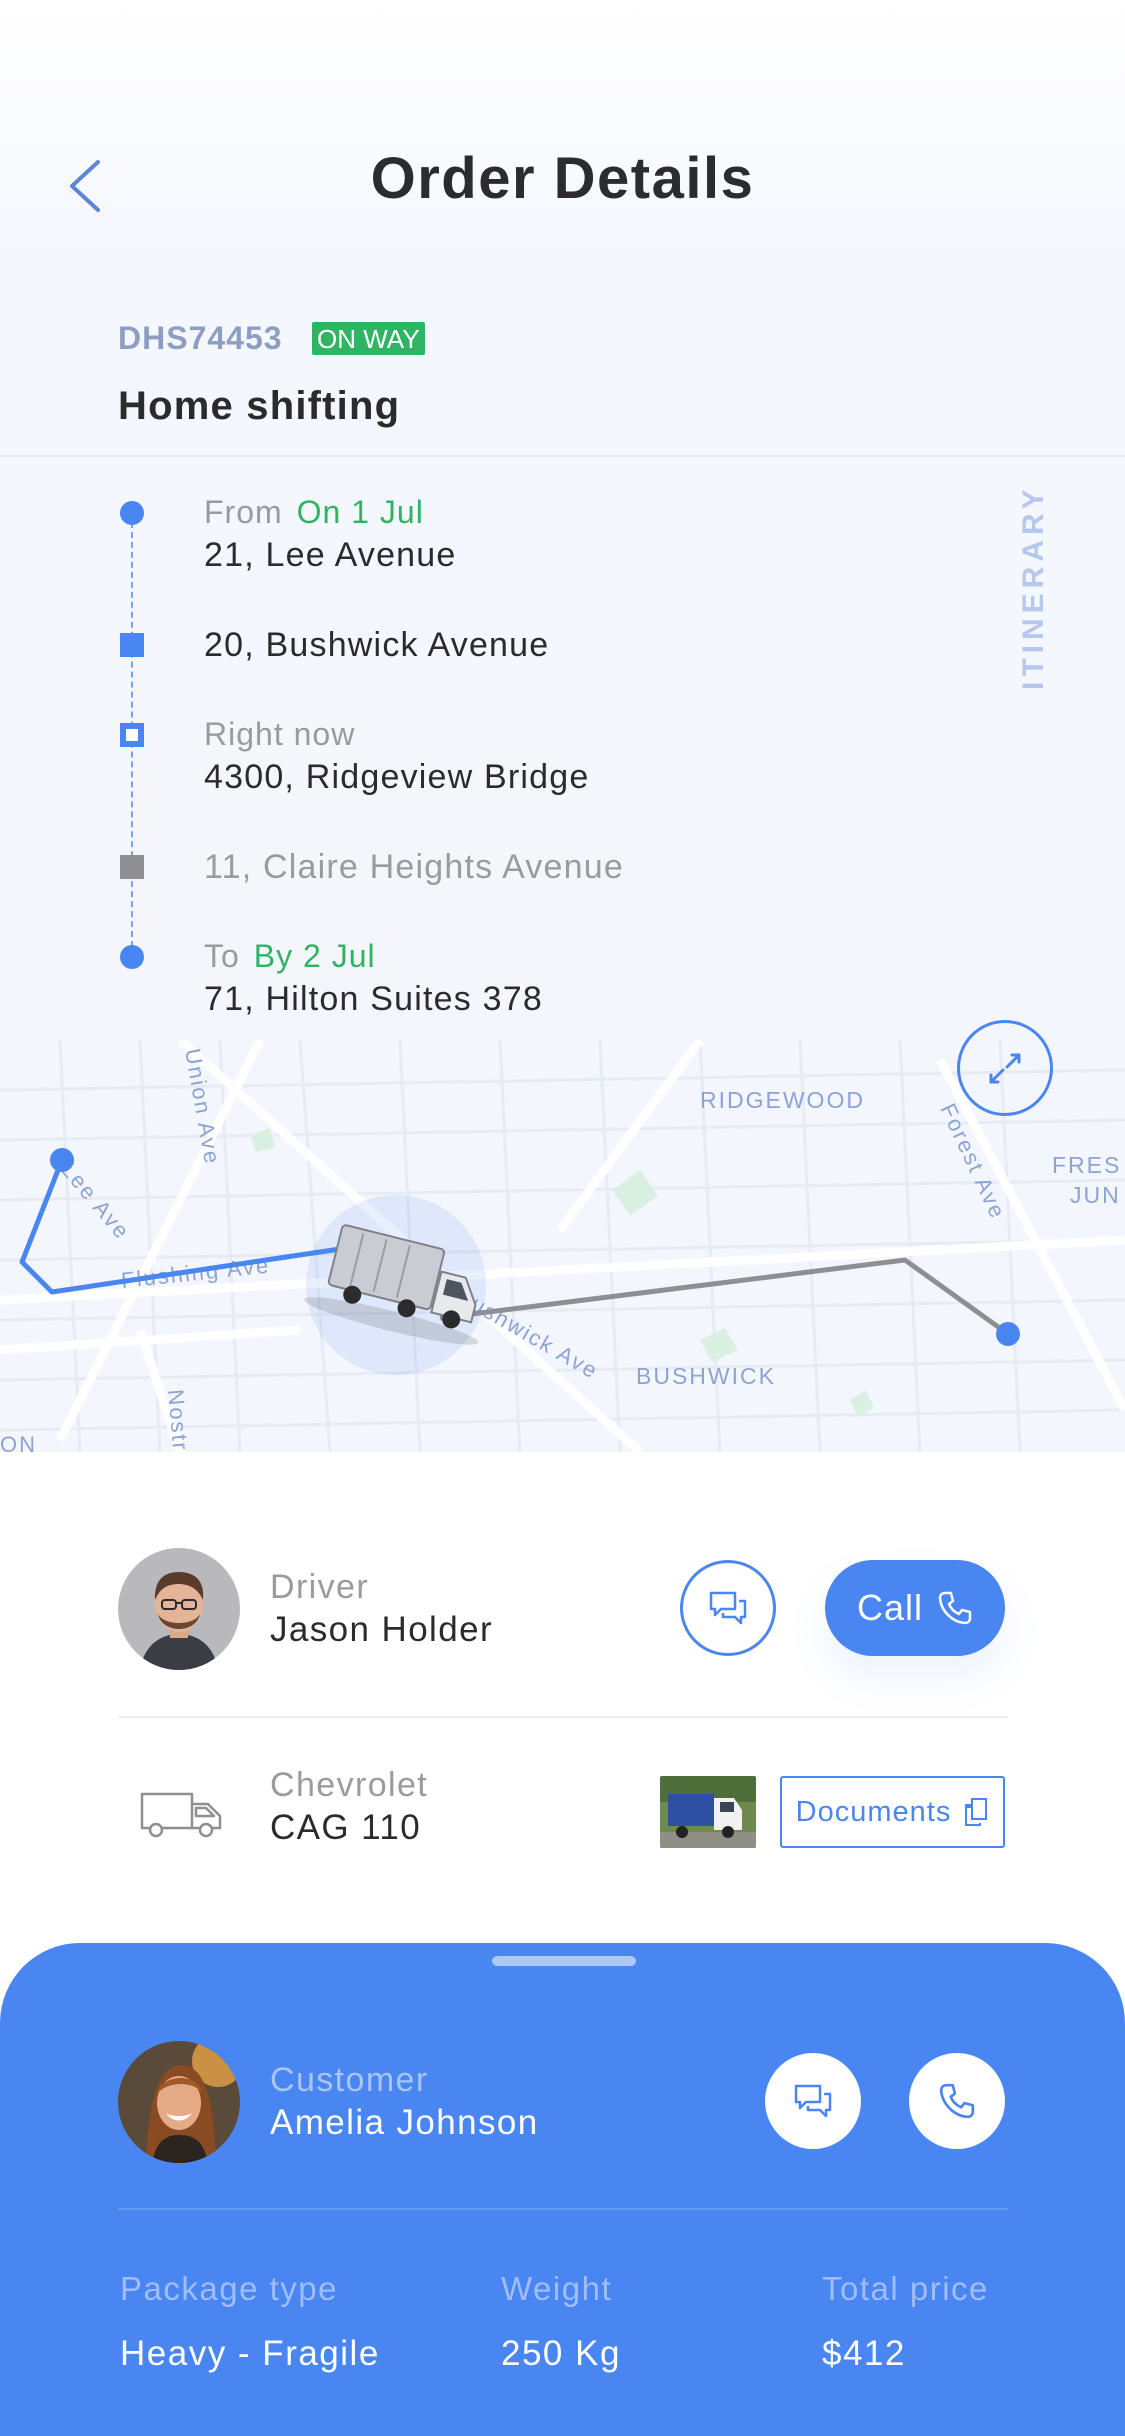  I want to click on map-area-label: FRES, so click(1086, 1165).